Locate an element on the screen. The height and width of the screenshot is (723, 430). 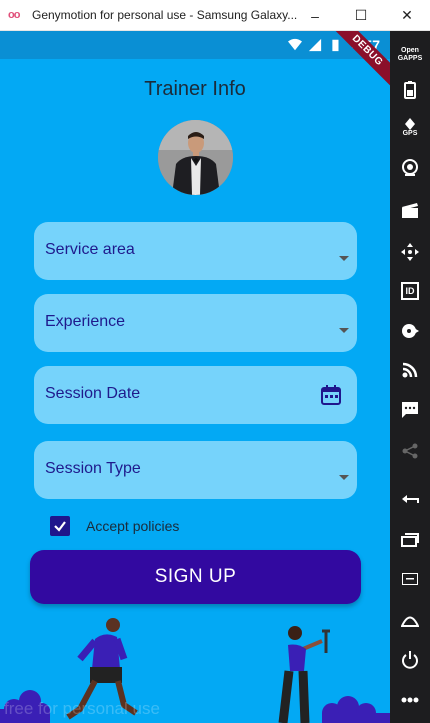
move-arrows-icon is located at coordinates (410, 252).